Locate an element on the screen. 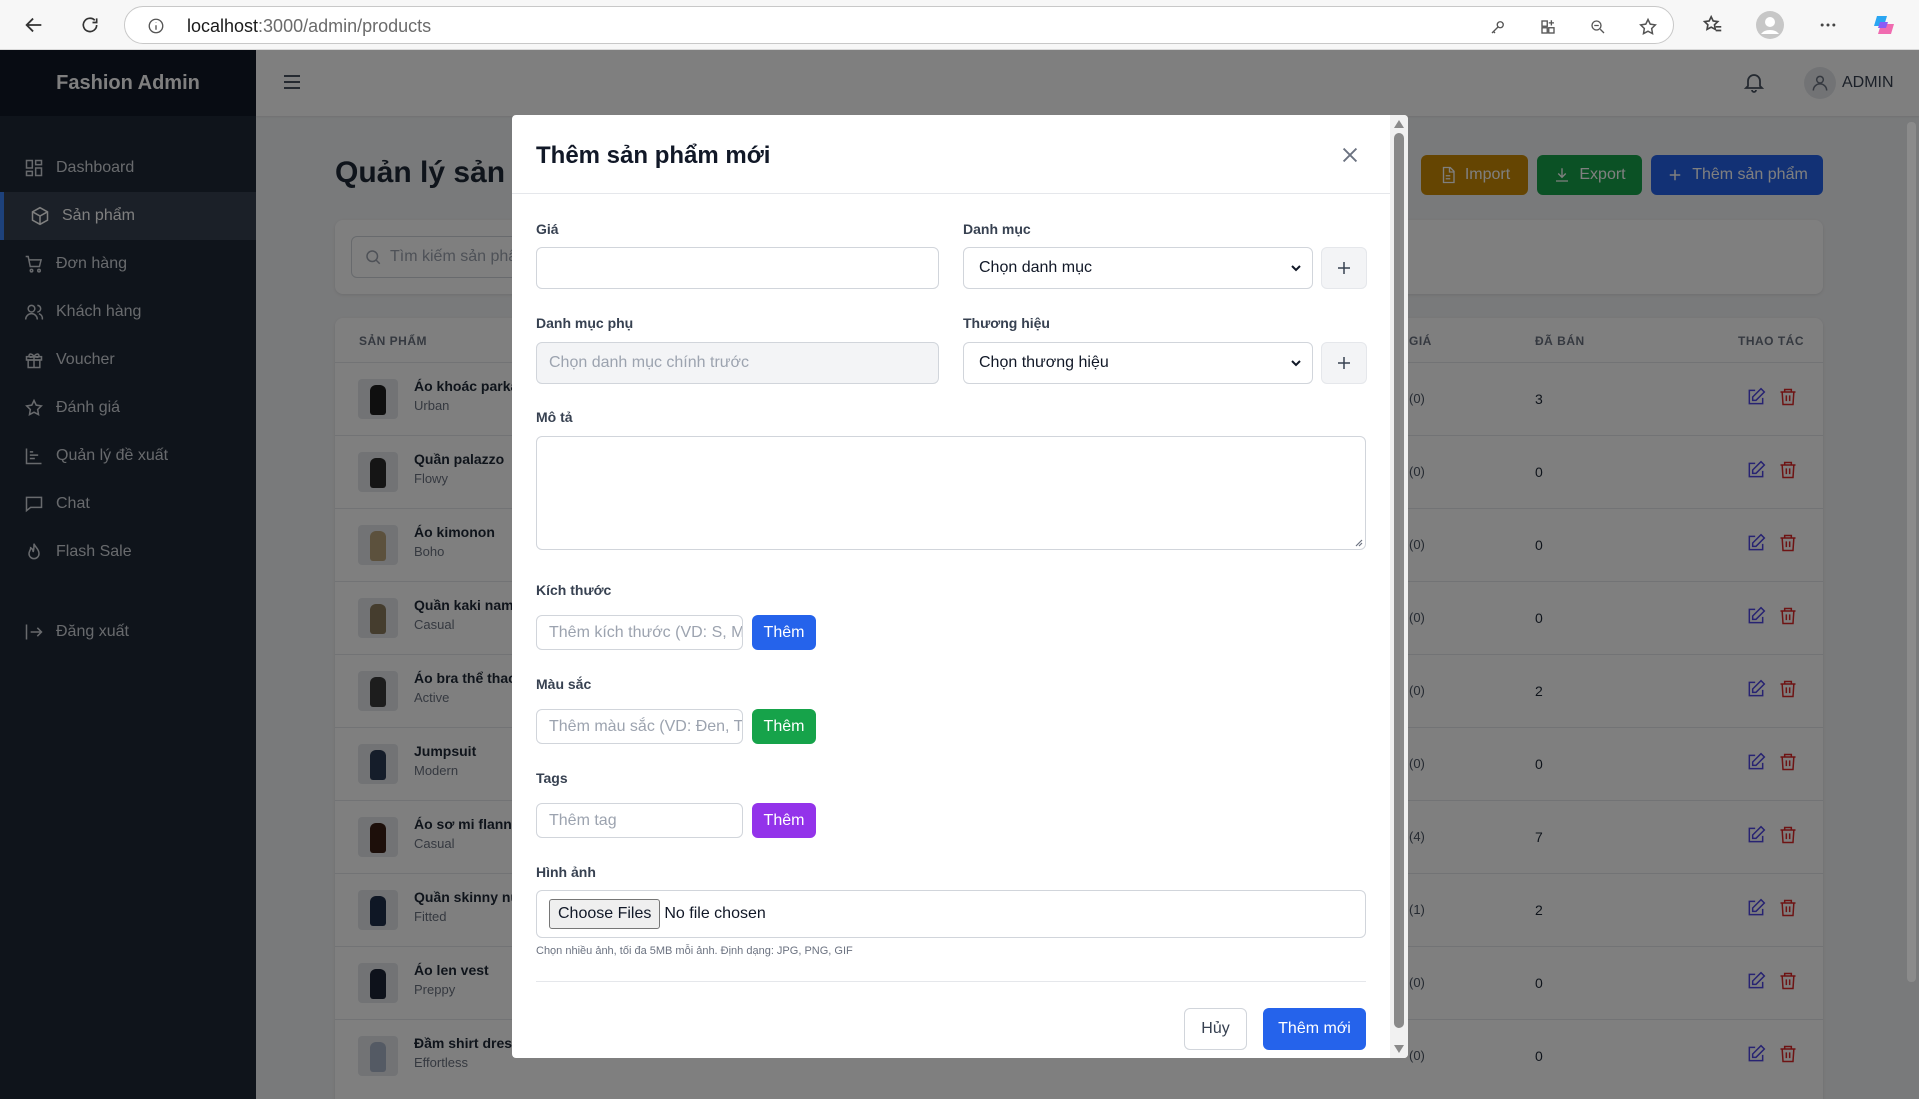 The image size is (1919, 1099). browser-toolbar: localhost:3000/admin/products is located at coordinates (959, 25).